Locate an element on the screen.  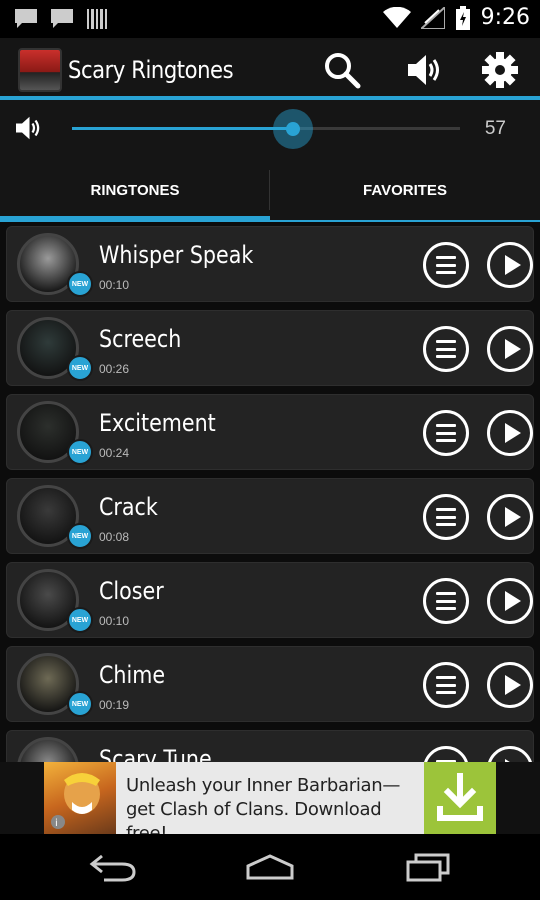
back-icon is located at coordinates (113, 867).